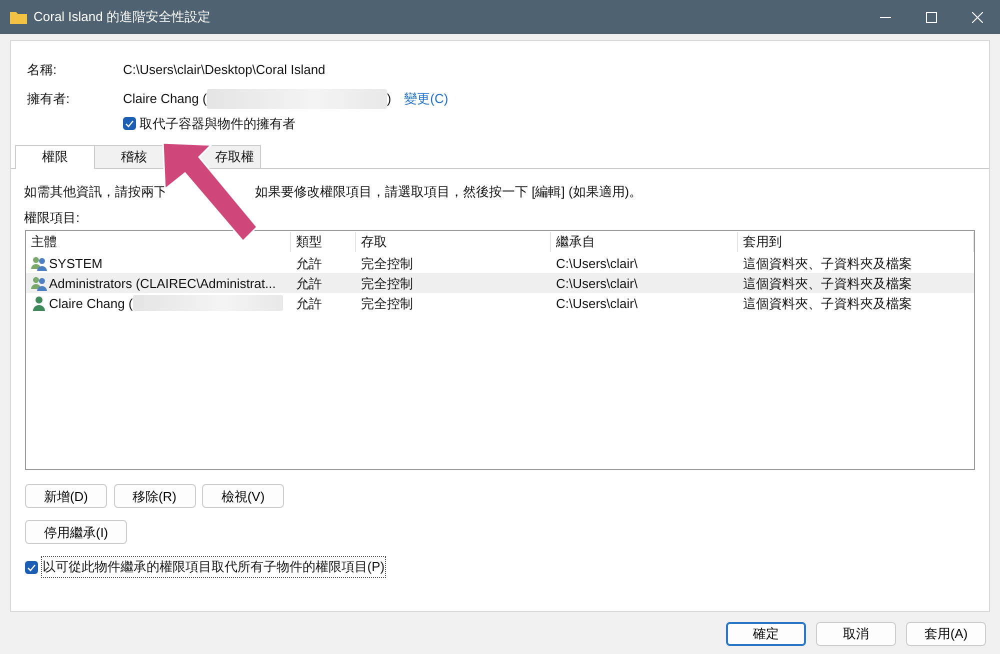 The height and width of the screenshot is (654, 1000). What do you see at coordinates (55, 156) in the screenshot?
I see `tab: 權限` at bounding box center [55, 156].